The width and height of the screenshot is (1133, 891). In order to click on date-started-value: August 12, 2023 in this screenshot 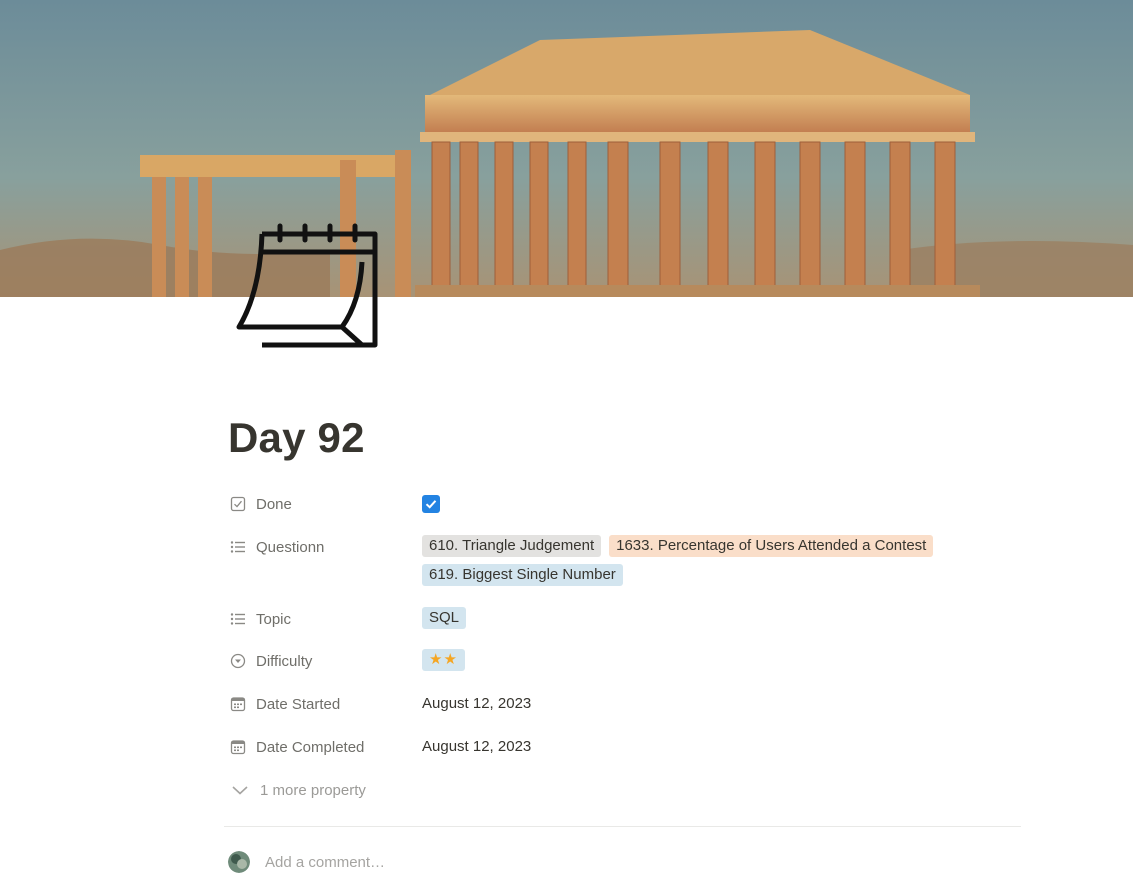, I will do `click(476, 704)`.